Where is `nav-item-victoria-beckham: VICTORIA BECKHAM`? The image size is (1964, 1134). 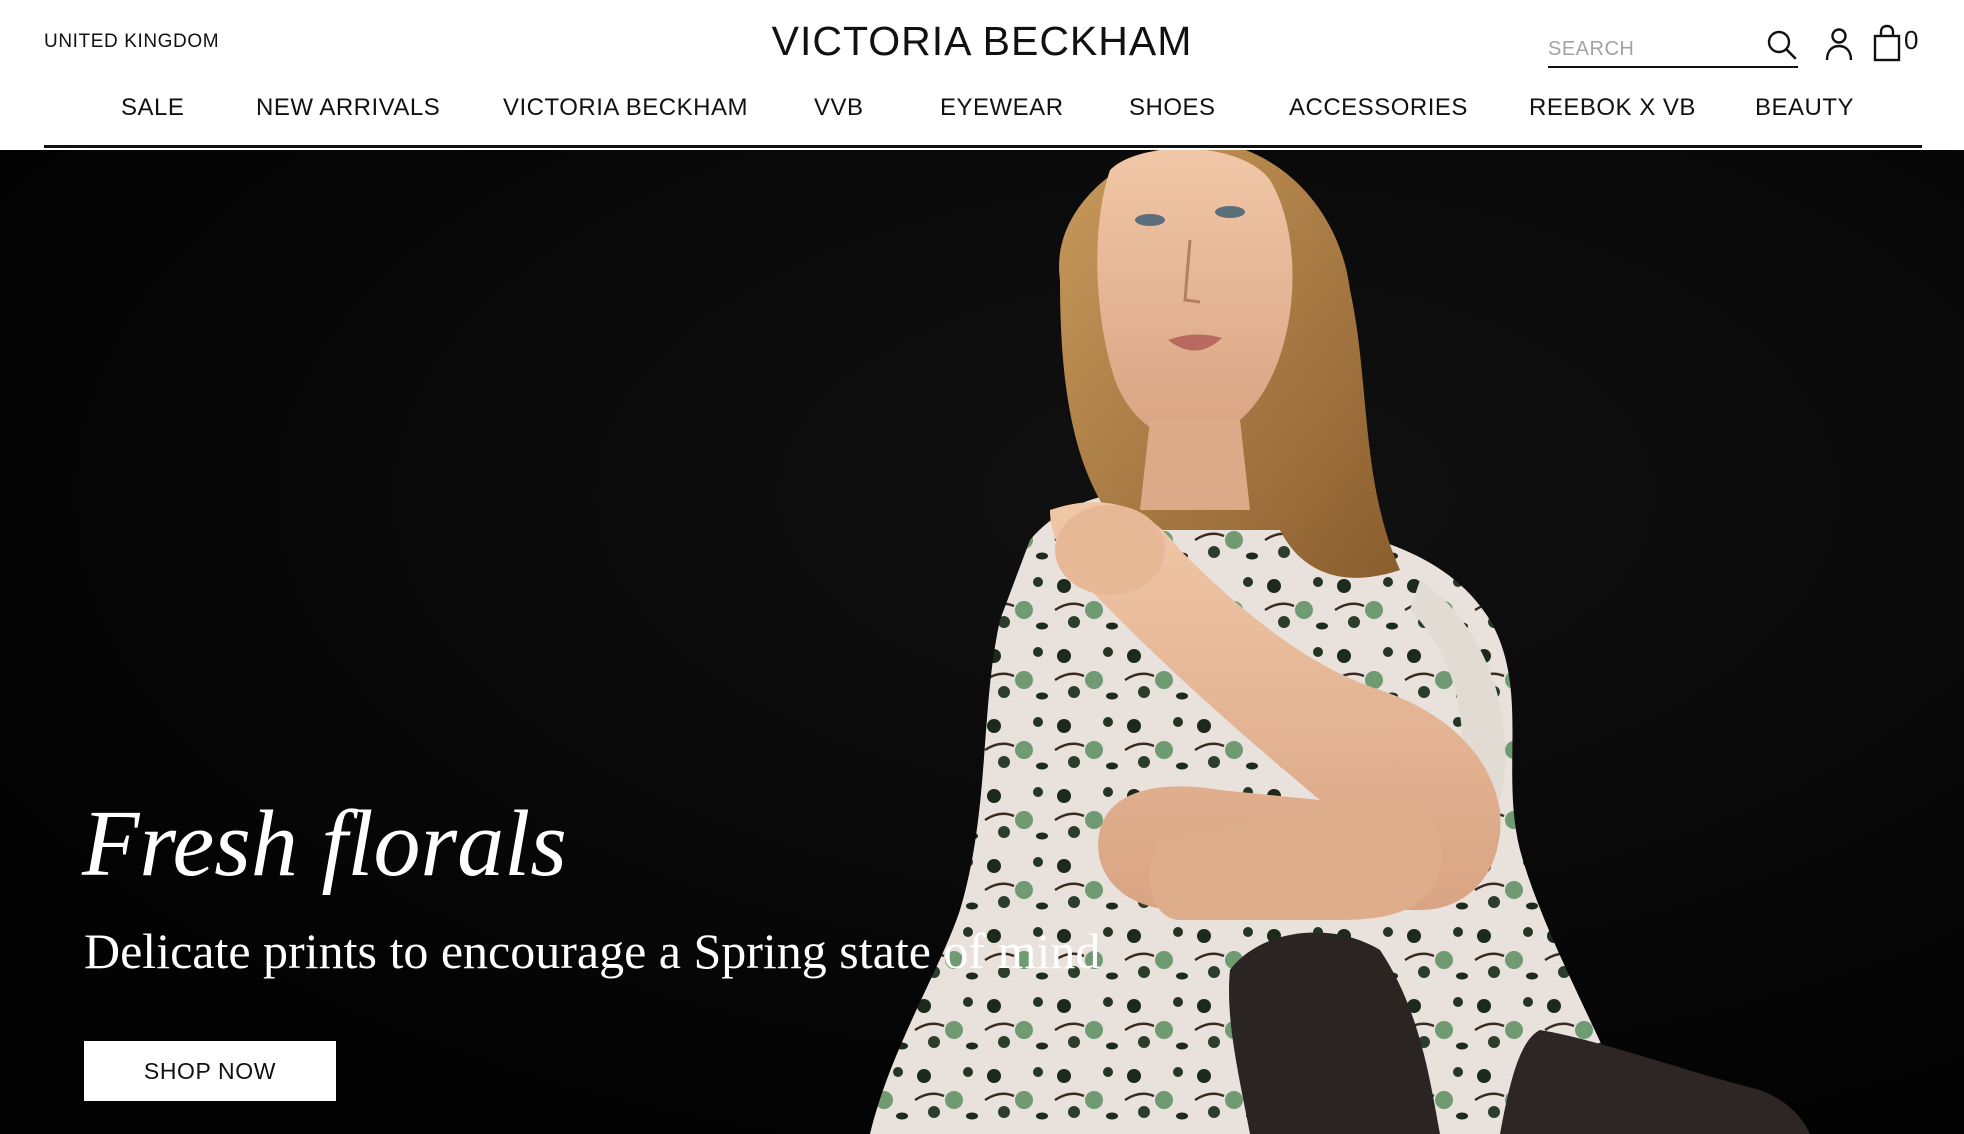 nav-item-victoria-beckham: VICTORIA BECKHAM is located at coordinates (625, 109).